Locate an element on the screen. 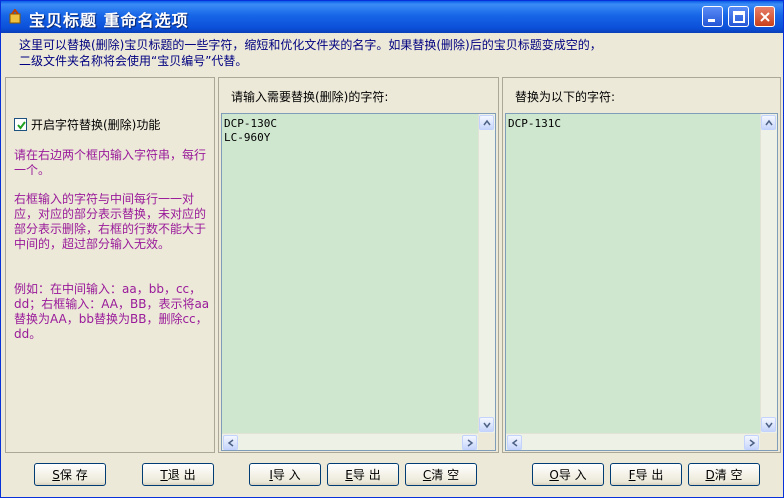 This screenshot has width=784, height=498. save-button: S保 存 is located at coordinates (70, 474).